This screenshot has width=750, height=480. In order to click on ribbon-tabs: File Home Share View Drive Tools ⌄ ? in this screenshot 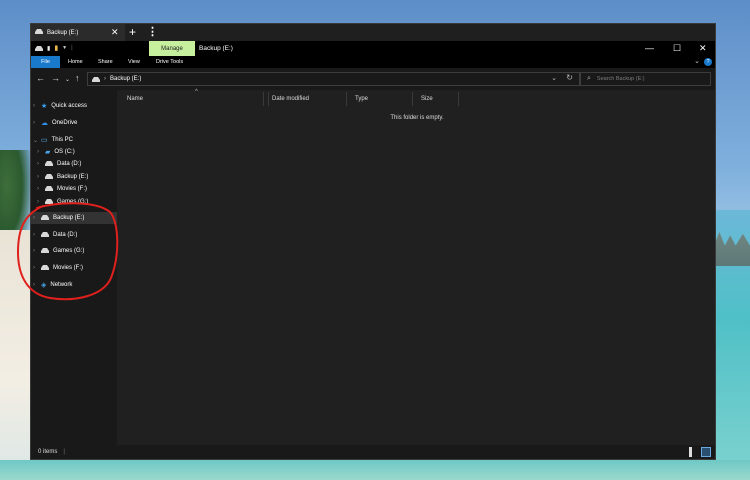, I will do `click(373, 62)`.